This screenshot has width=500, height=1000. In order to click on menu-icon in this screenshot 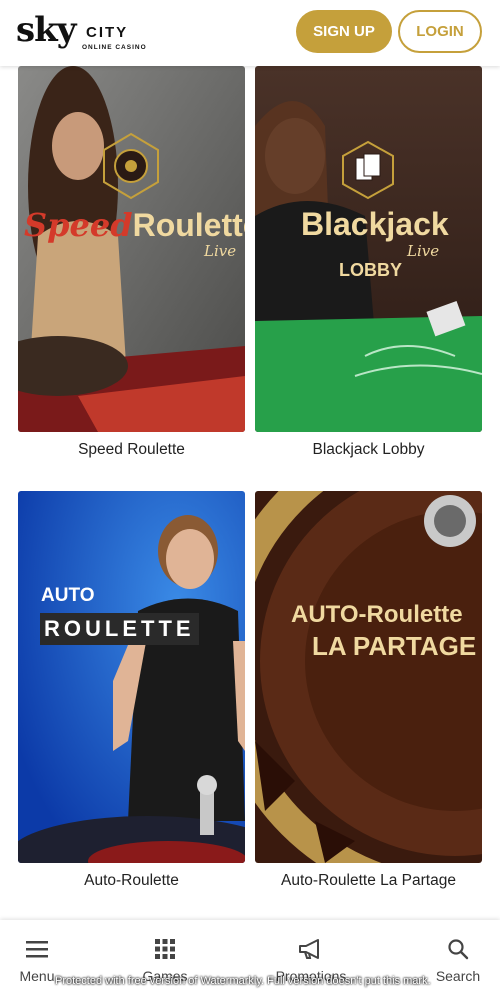, I will do `click(37, 949)`.